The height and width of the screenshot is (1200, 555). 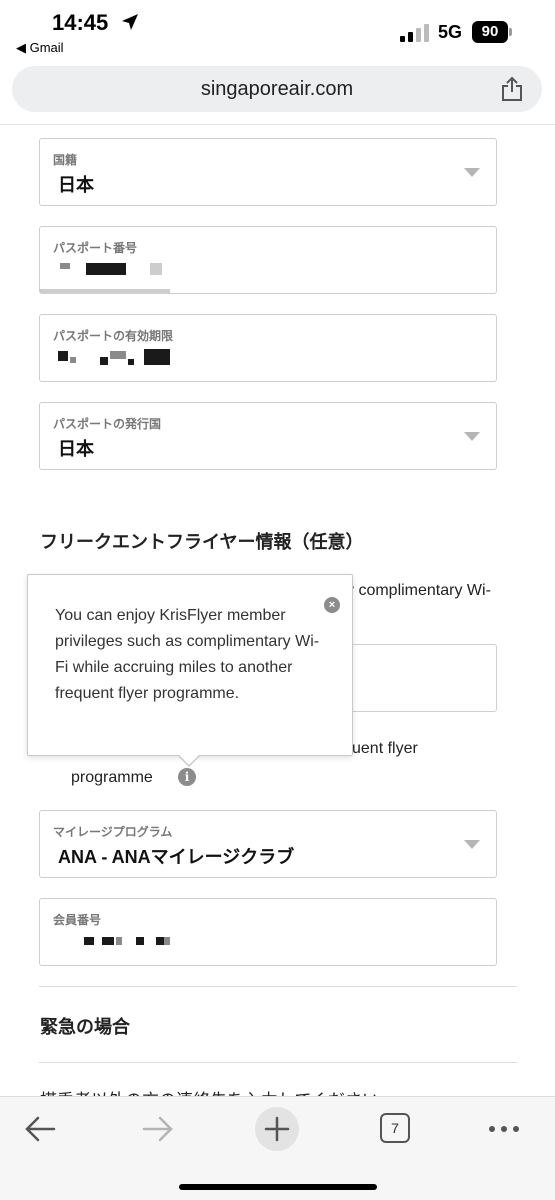 I want to click on home-indicator, so click(x=278, y=1187).